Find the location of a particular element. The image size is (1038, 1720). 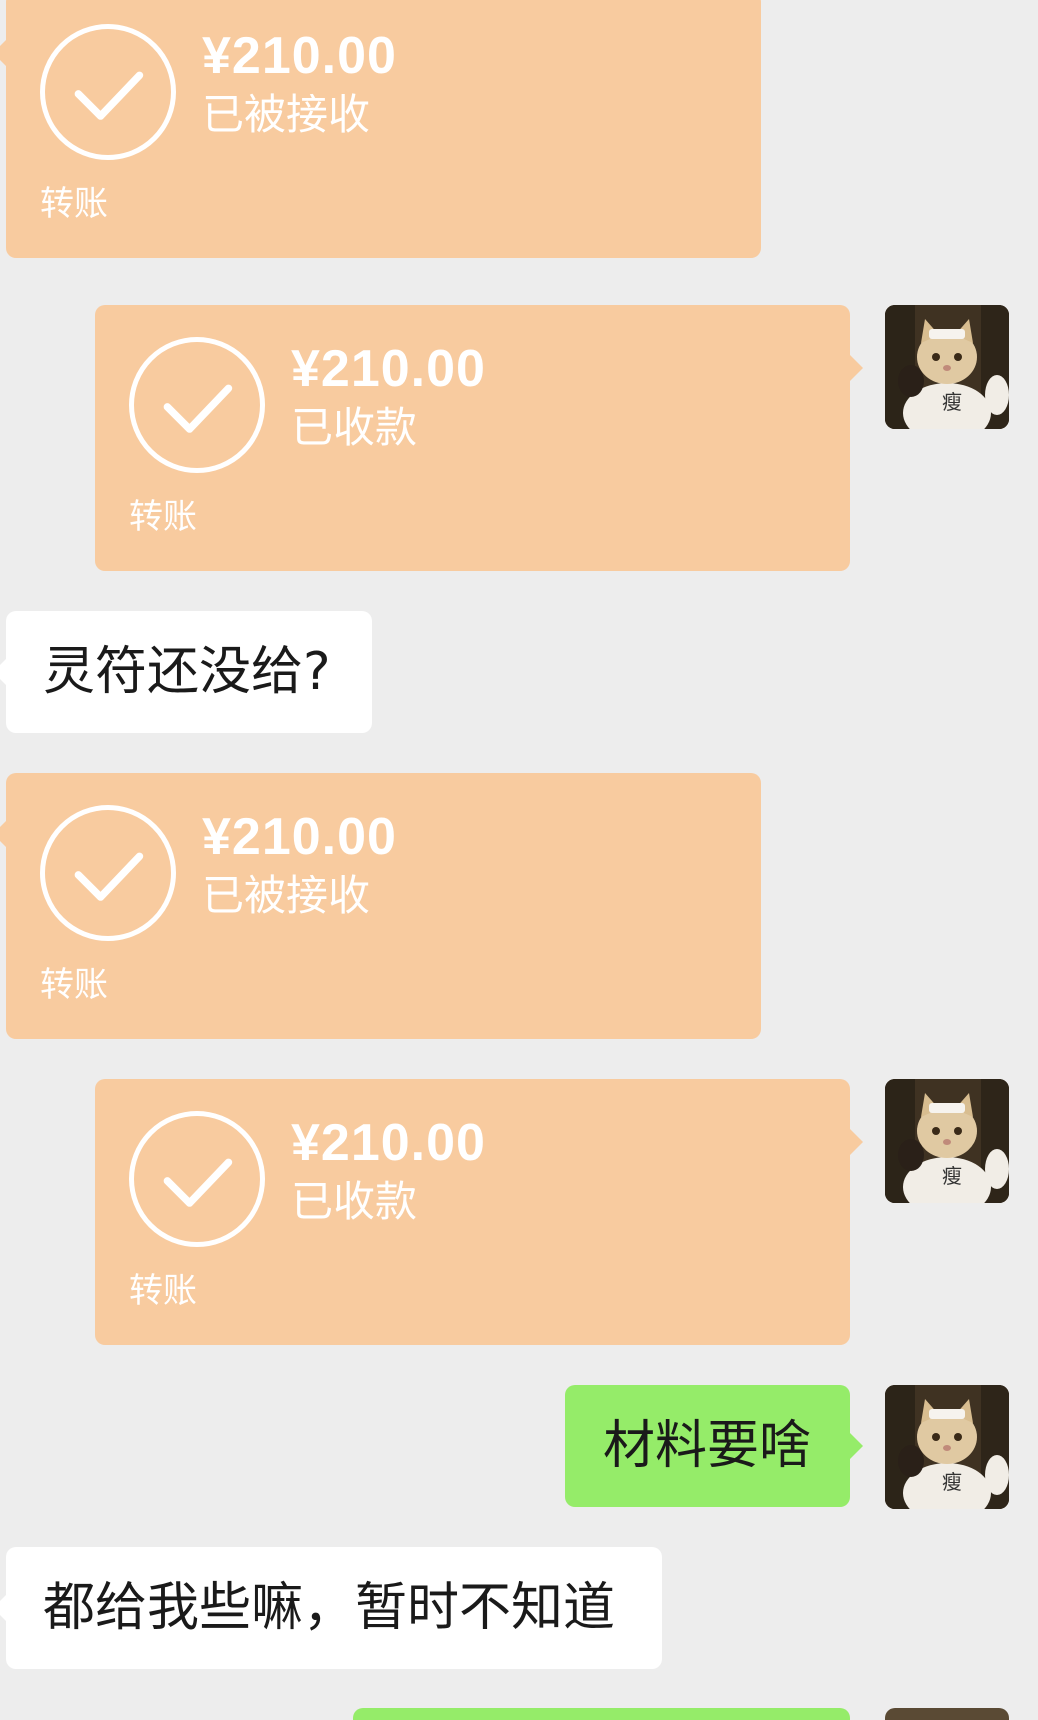

message-text: 材料要啥 is located at coordinates (707, 1446).